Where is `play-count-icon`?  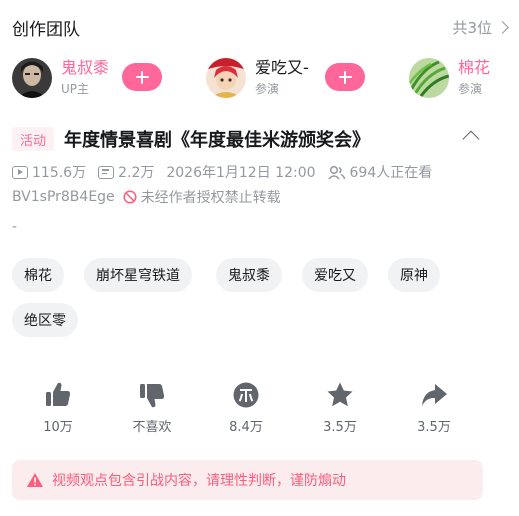 play-count-icon is located at coordinates (20, 172).